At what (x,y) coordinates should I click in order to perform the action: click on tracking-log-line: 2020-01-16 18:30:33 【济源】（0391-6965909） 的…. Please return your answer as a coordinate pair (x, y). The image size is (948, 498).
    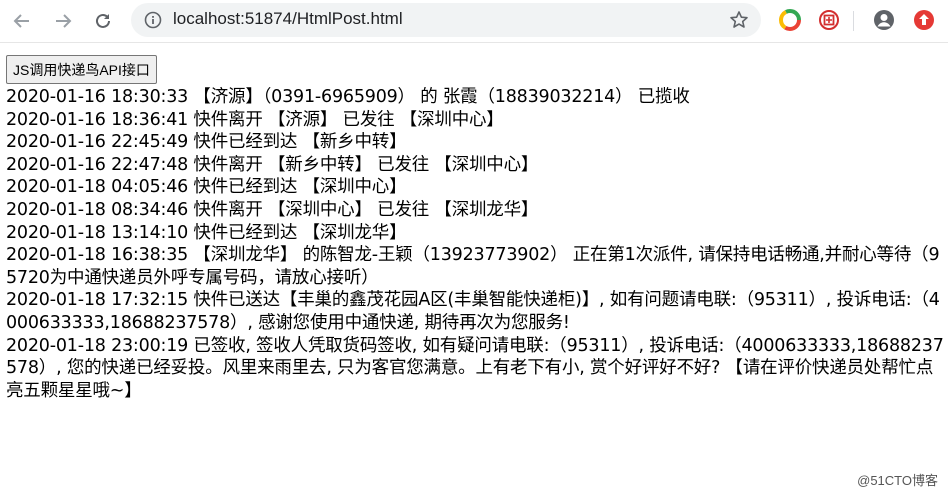
    Looking at the image, I should click on (348, 97).